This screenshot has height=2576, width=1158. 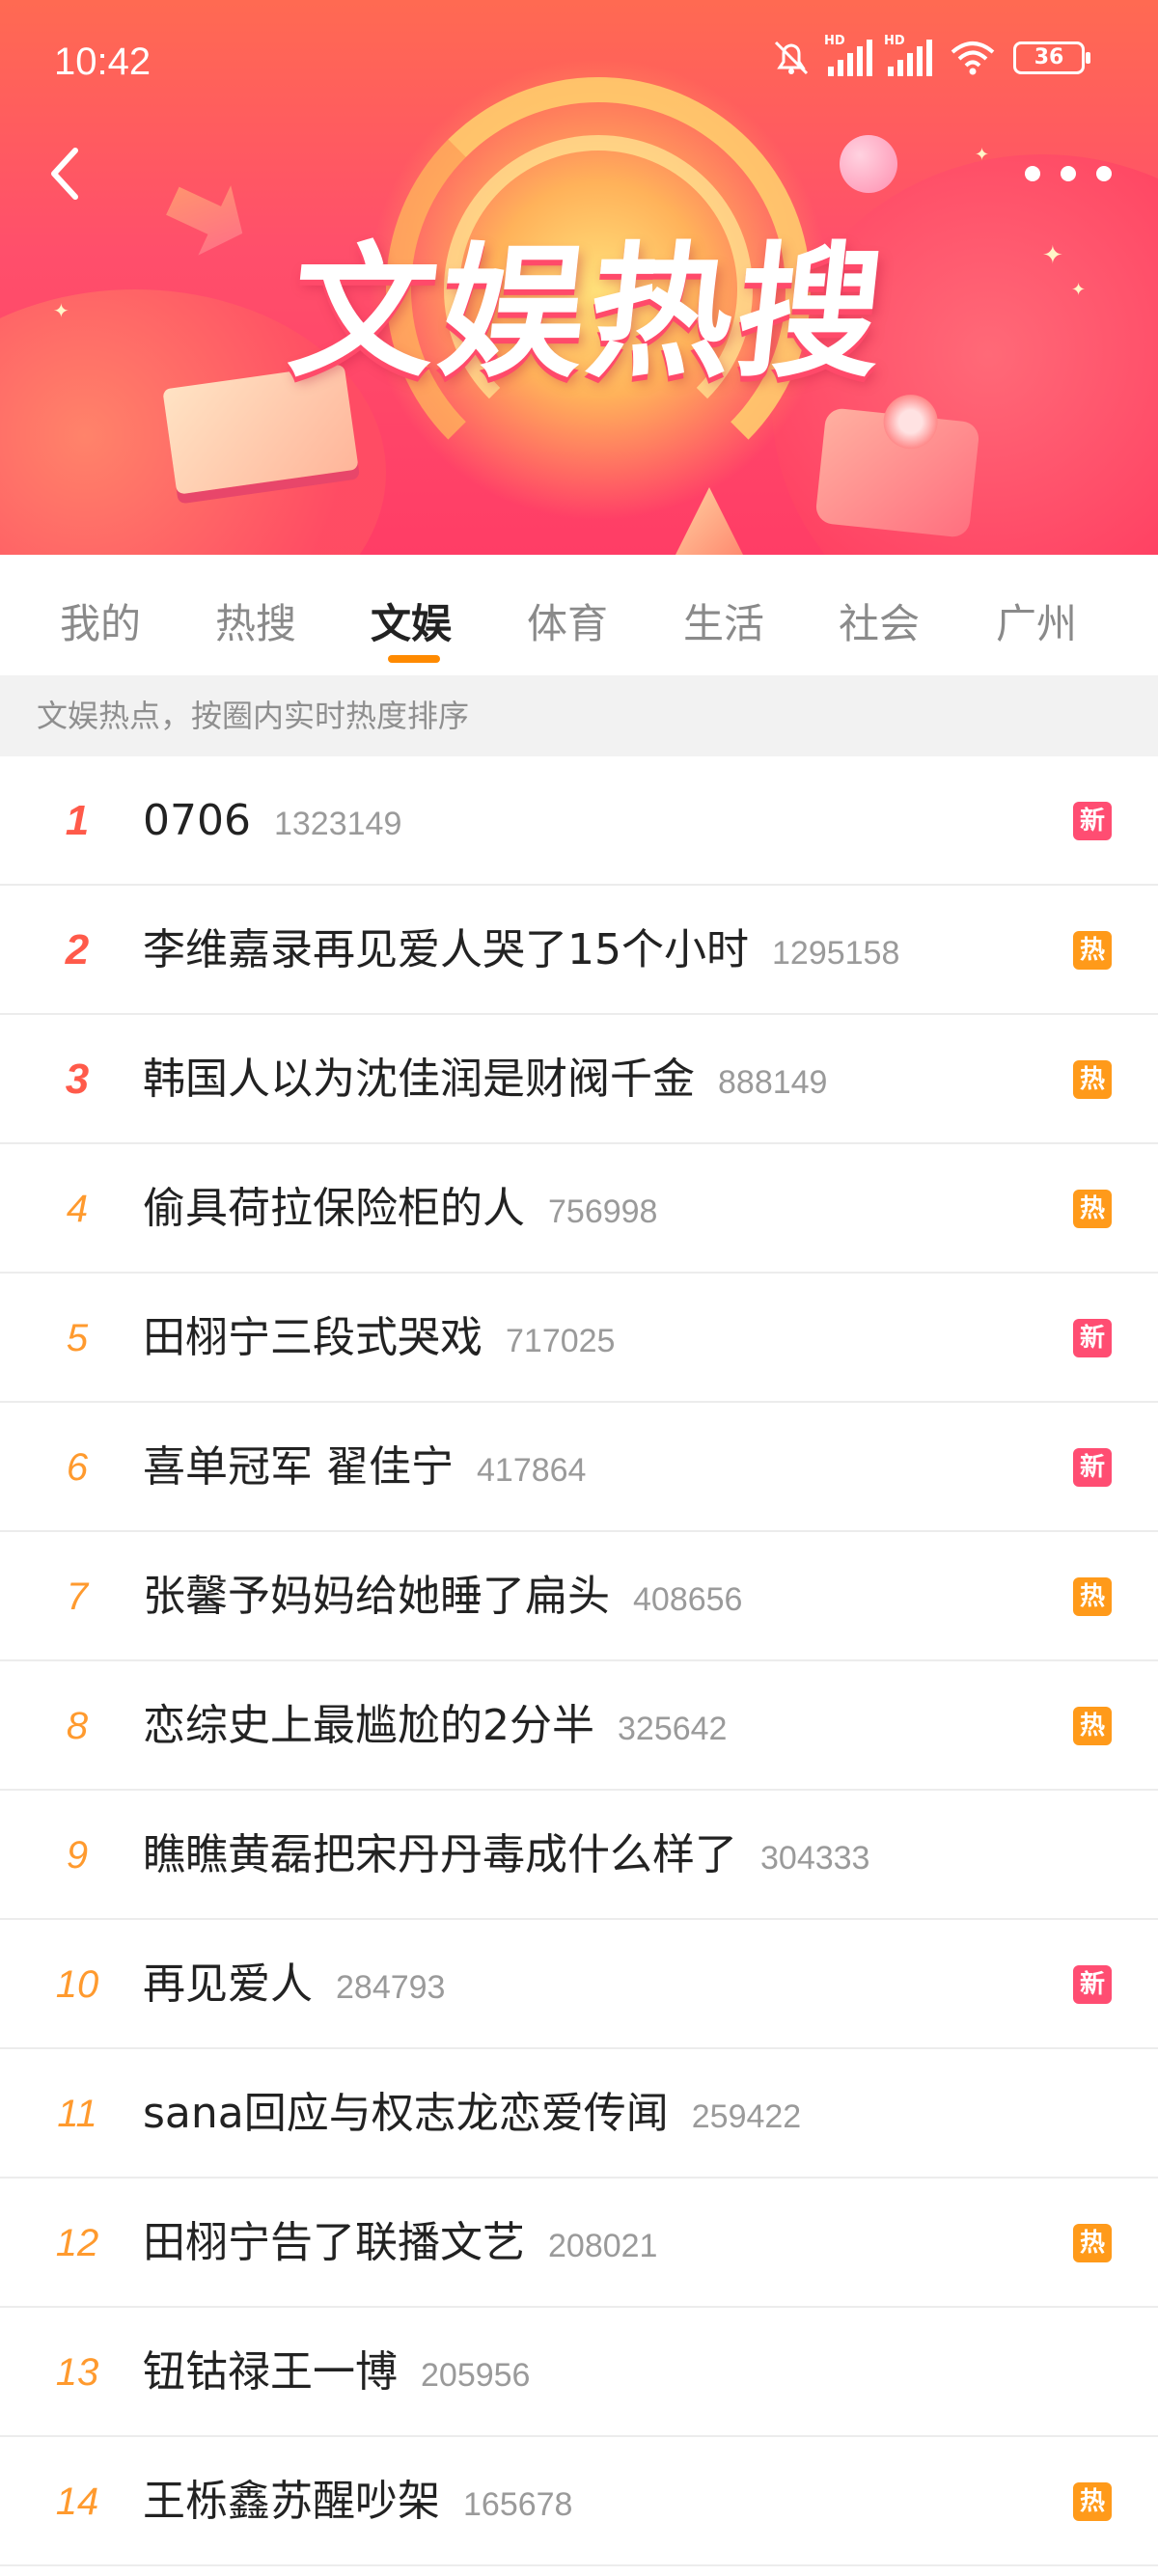 I want to click on item-text: 田栩宁告了联播文艺 208021, so click(x=400, y=2248).